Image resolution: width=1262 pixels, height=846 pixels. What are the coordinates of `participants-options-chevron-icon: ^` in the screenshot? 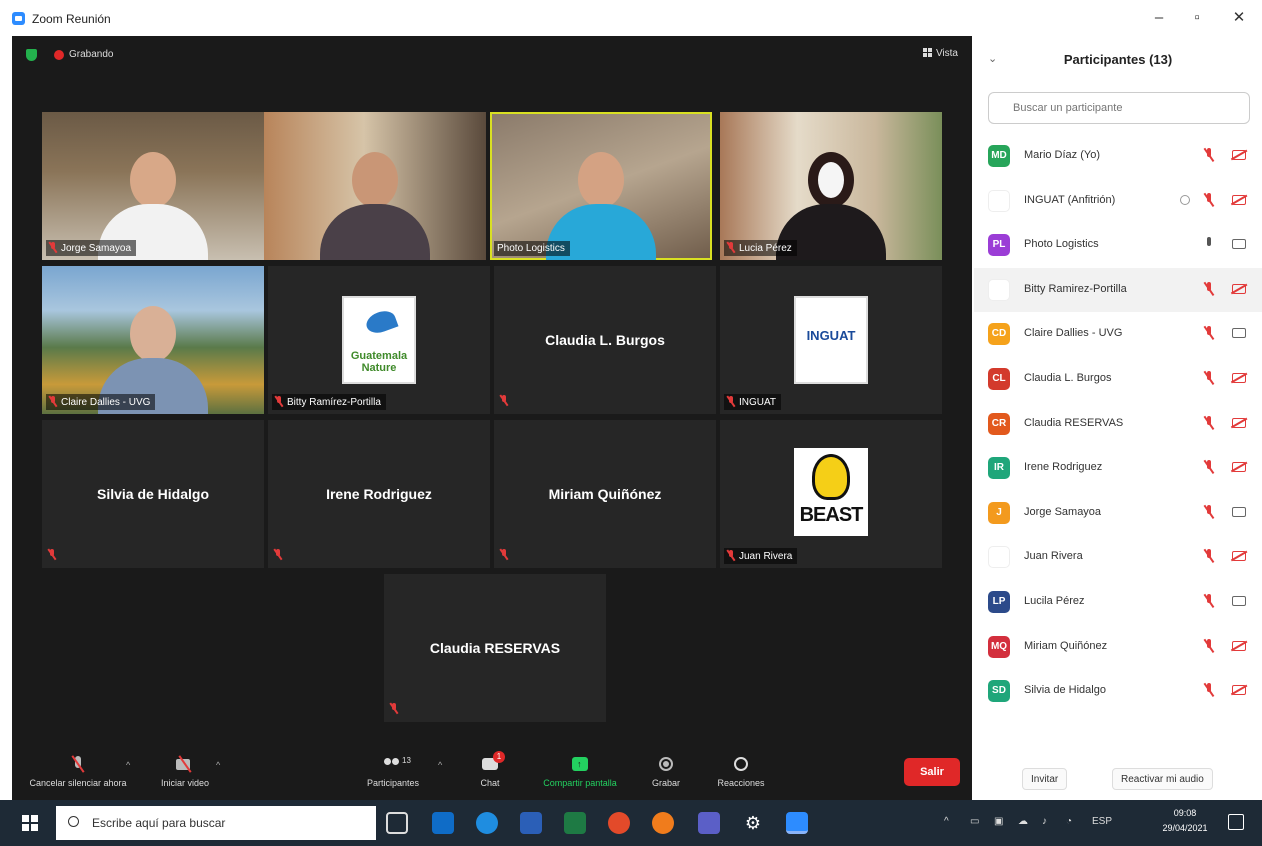 It's located at (440, 765).